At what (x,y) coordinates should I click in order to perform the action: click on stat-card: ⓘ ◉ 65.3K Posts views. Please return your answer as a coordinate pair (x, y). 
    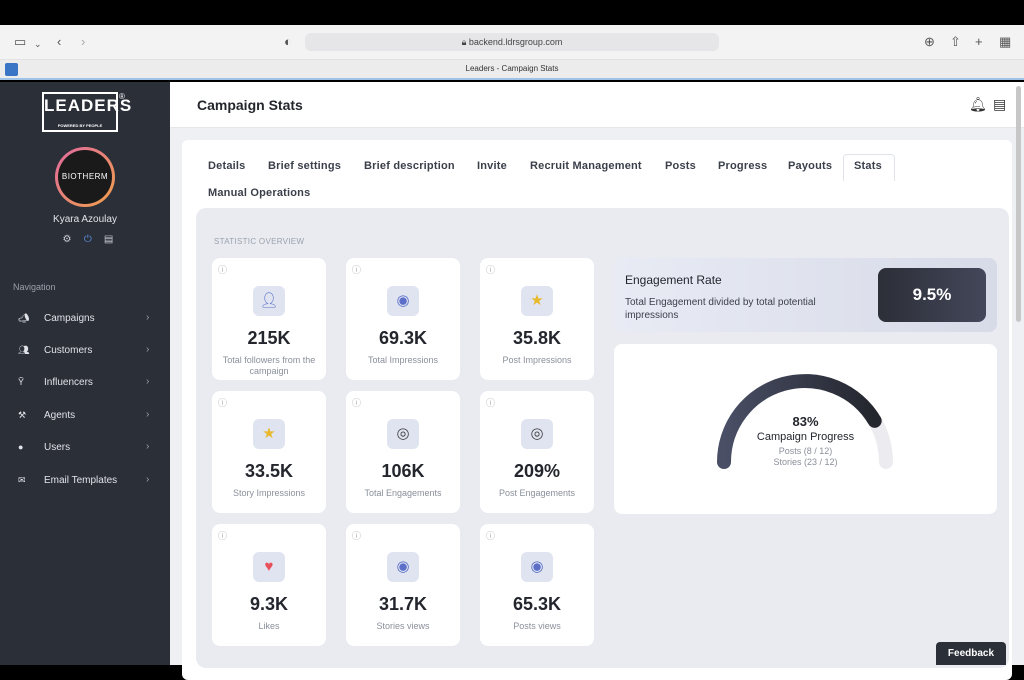
    Looking at the image, I should click on (537, 585).